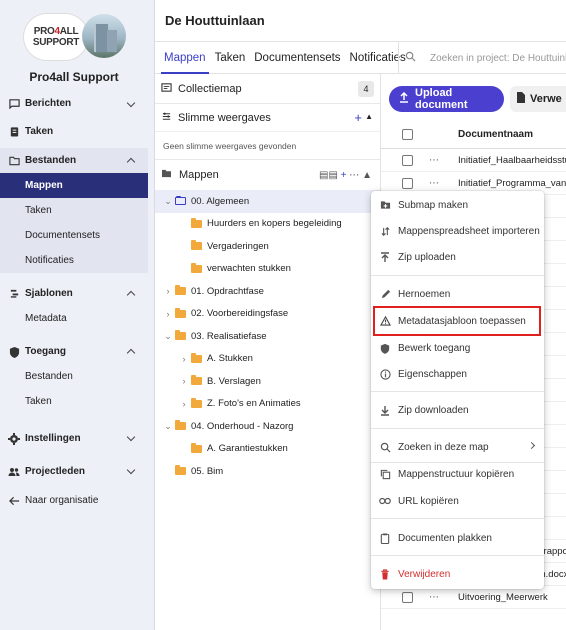 This screenshot has width=566, height=630. What do you see at coordinates (457, 321) in the screenshot?
I see `menu-item-metadatasjabloon-toepassen: Metadatasjabloon toepassen` at bounding box center [457, 321].